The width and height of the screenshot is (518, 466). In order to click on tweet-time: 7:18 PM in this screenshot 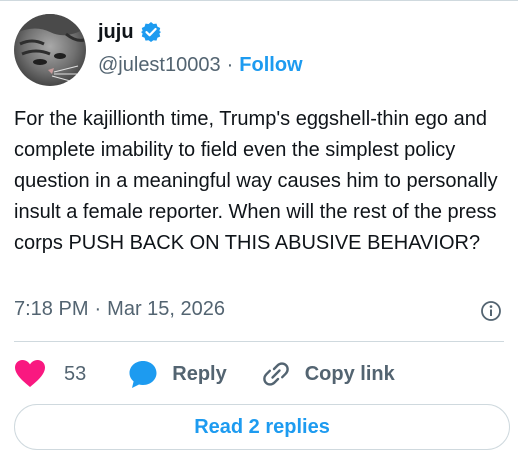, I will do `click(51, 309)`.